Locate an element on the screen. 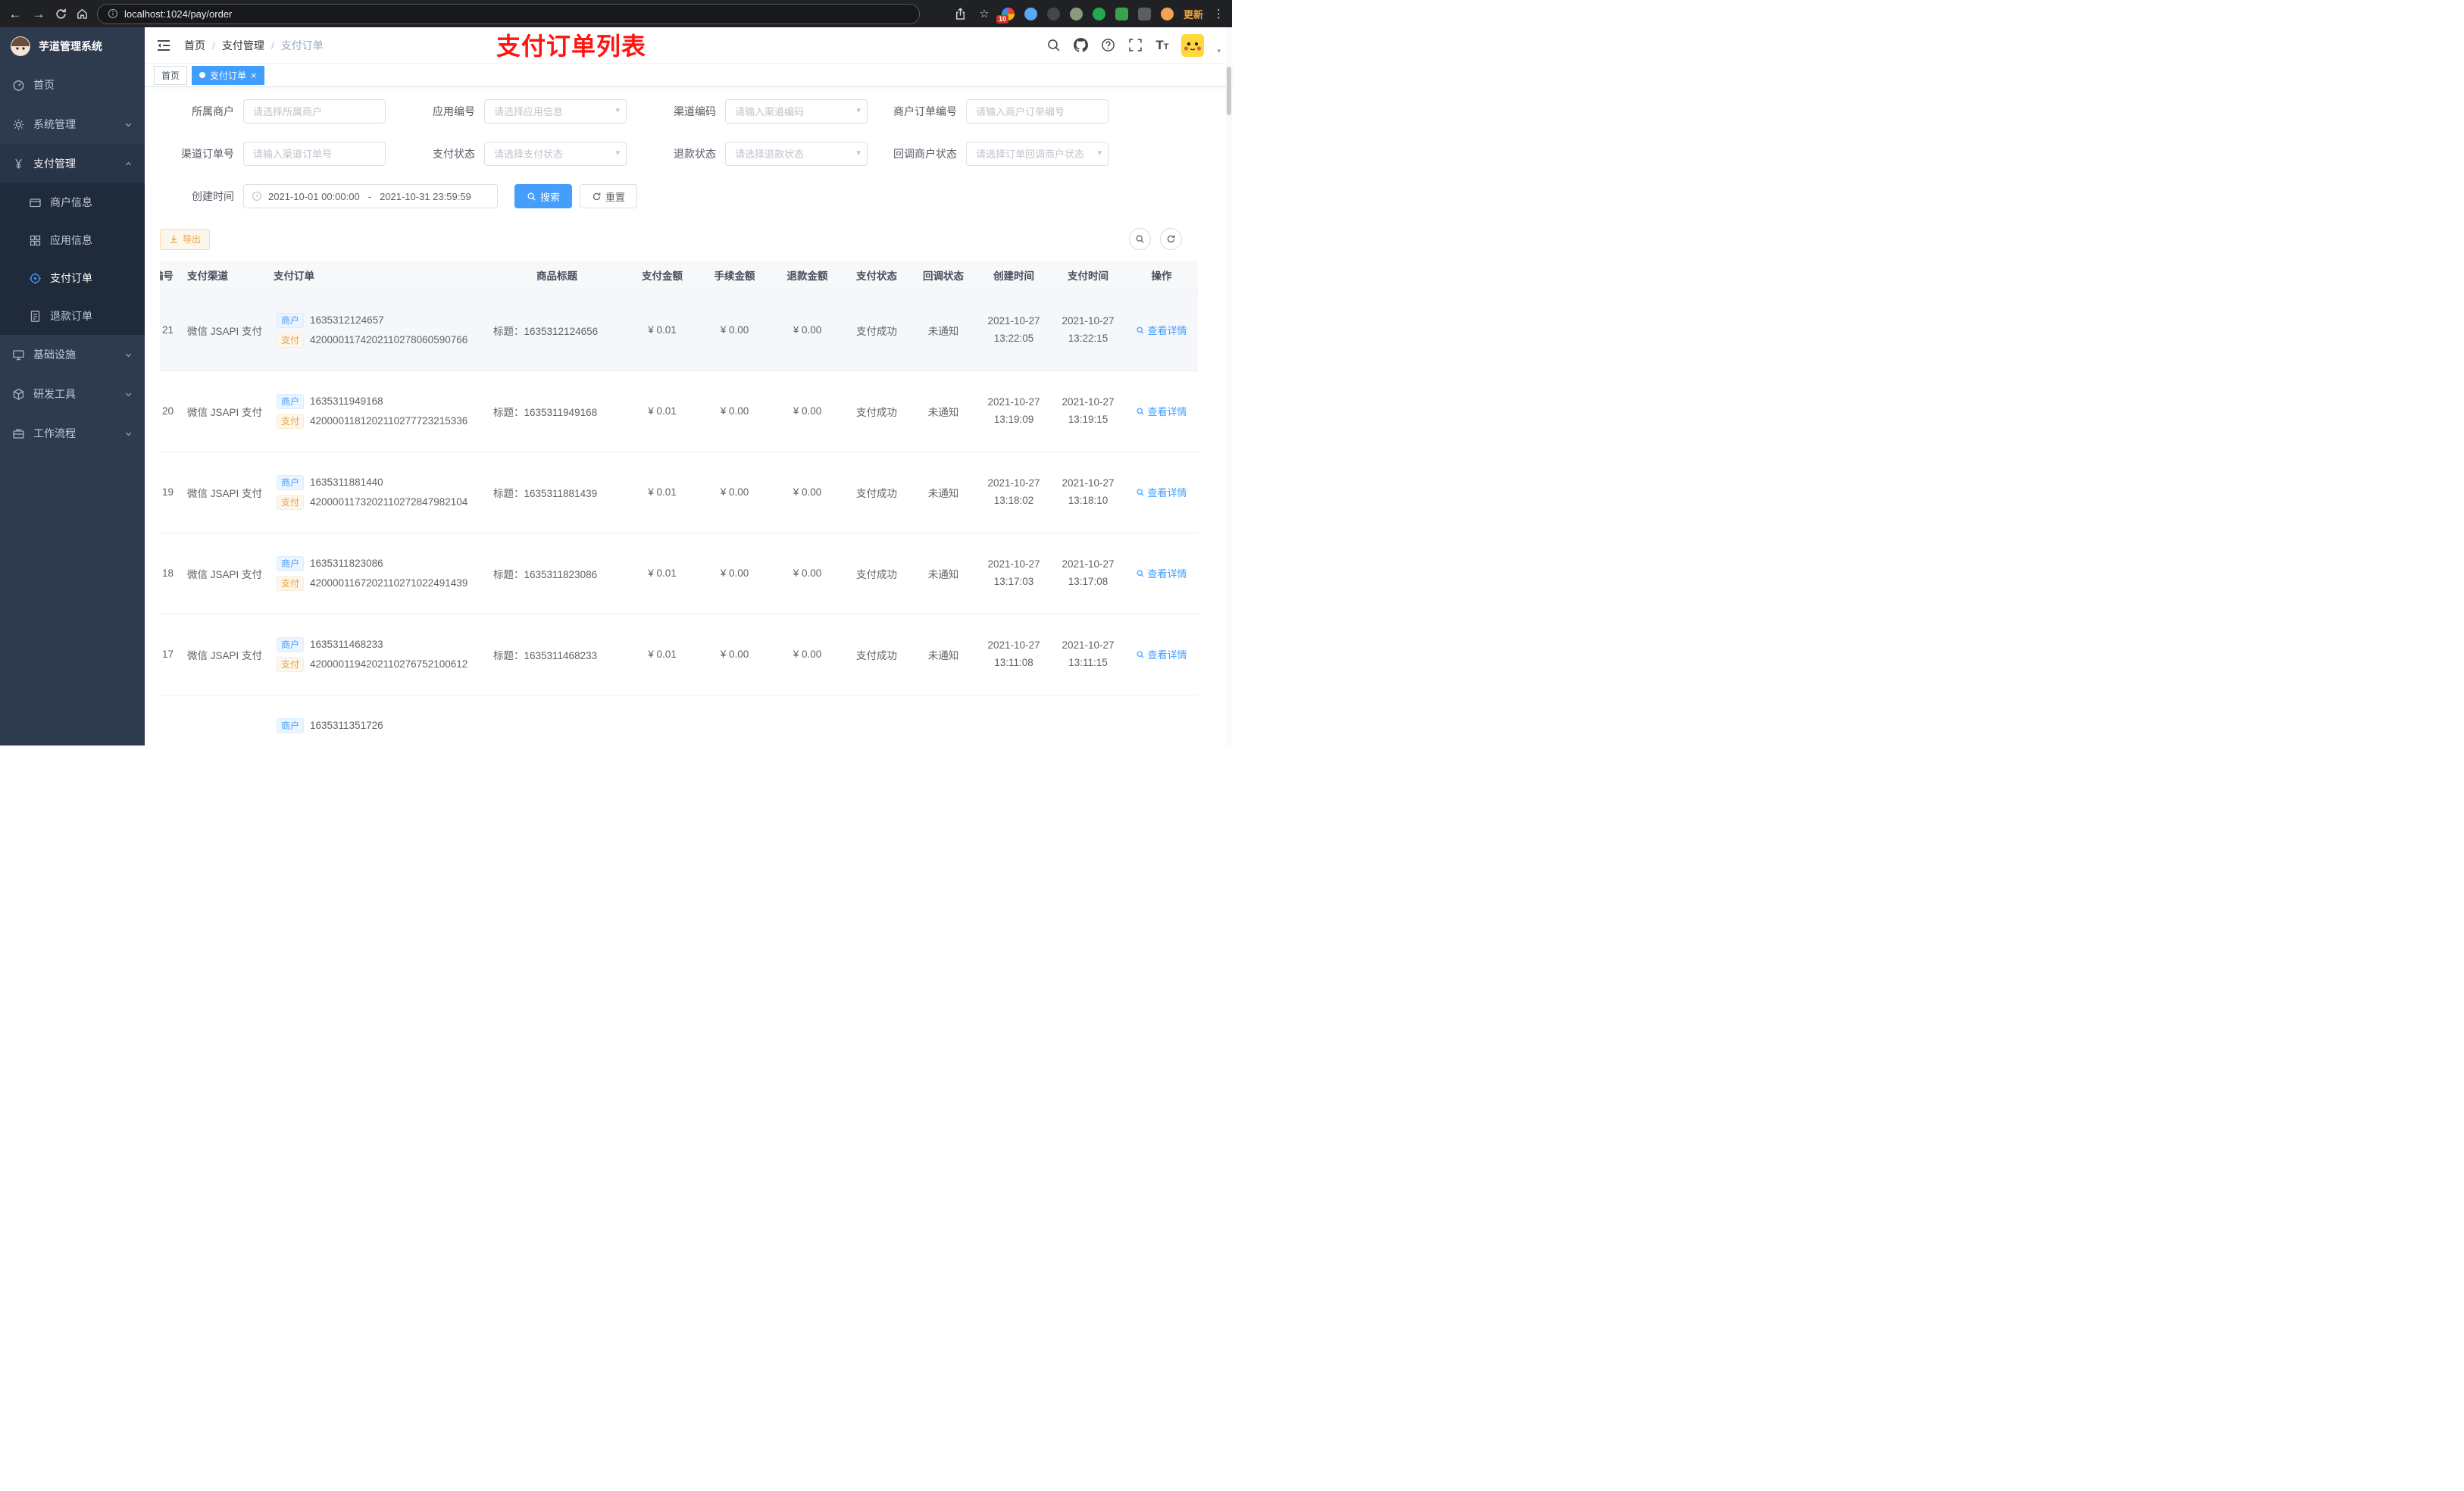  notify-status-select-input is located at coordinates (1037, 154).